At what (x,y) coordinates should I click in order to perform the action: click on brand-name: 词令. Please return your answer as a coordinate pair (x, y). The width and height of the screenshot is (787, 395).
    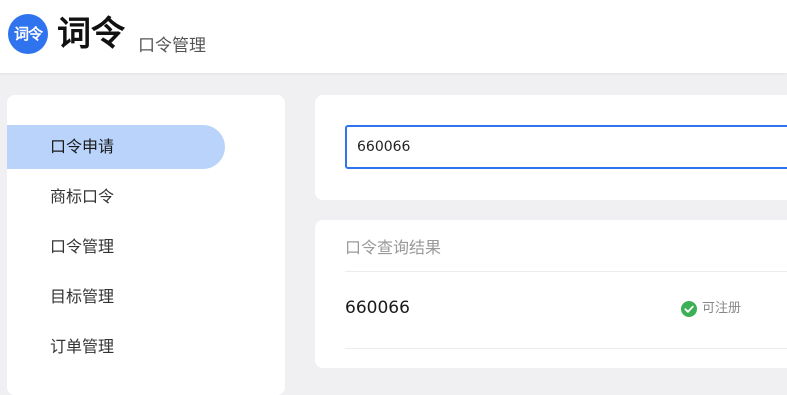
    Looking at the image, I should click on (91, 34).